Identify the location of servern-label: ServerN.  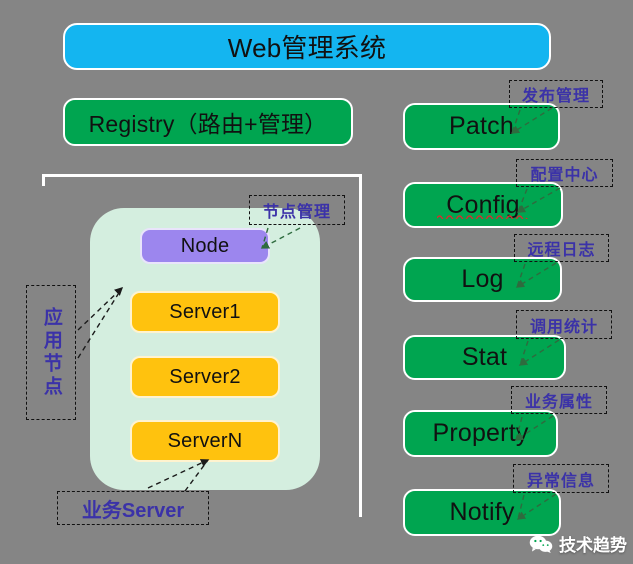
(205, 440).